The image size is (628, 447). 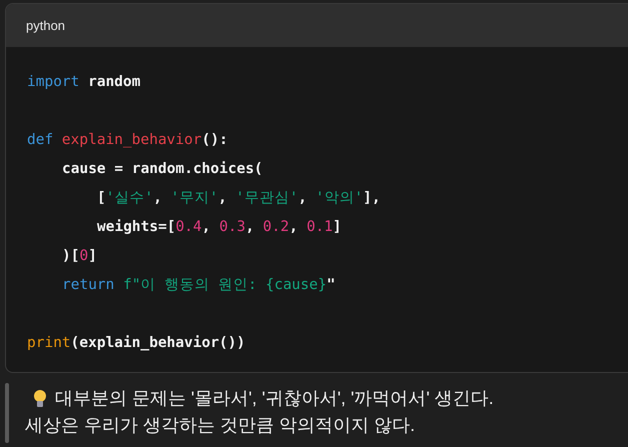 What do you see at coordinates (219, 227) in the screenshot?
I see `code-line: weights=[0.4, 0.3, 0.2, 0.1]` at bounding box center [219, 227].